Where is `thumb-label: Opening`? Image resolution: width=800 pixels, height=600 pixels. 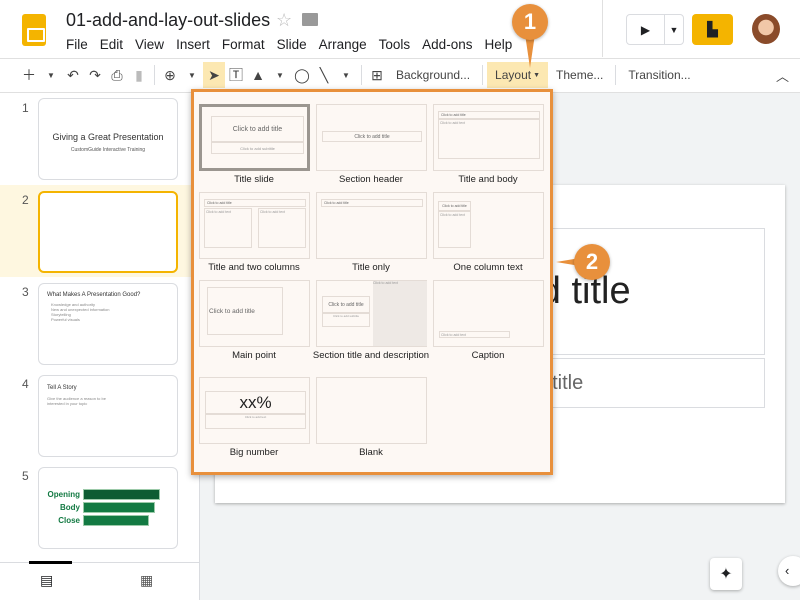 thumb-label: Opening is located at coordinates (63, 494).